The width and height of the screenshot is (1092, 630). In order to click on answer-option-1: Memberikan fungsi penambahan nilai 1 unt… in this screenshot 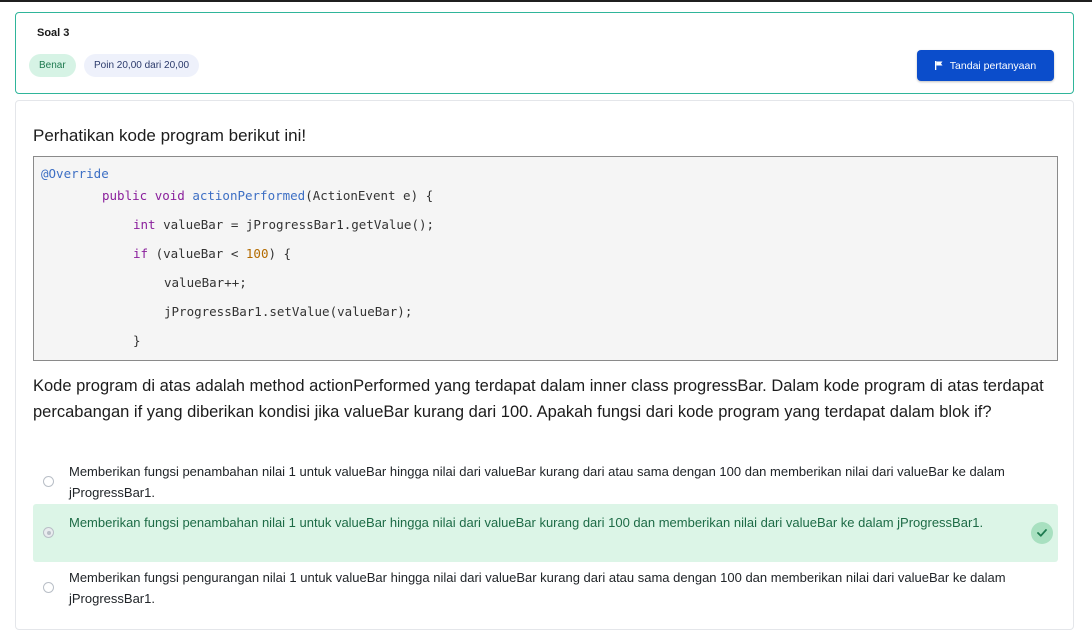, I will do `click(545, 482)`.